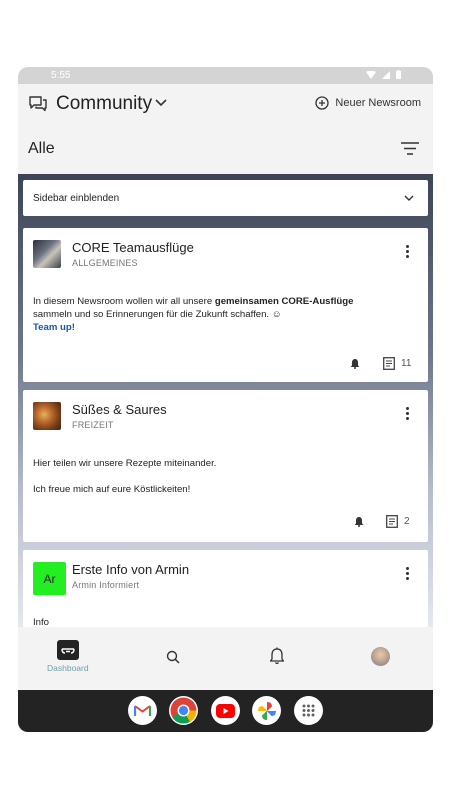 This screenshot has height=800, width=450. What do you see at coordinates (225, 75) in the screenshot?
I see `status-bar: 5:55` at bounding box center [225, 75].